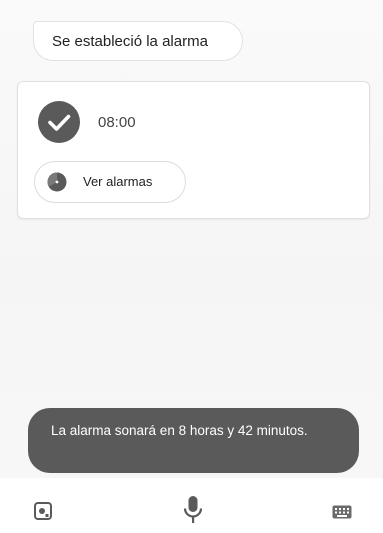 This screenshot has width=383, height=533. What do you see at coordinates (193, 512) in the screenshot?
I see `microphone-icon` at bounding box center [193, 512].